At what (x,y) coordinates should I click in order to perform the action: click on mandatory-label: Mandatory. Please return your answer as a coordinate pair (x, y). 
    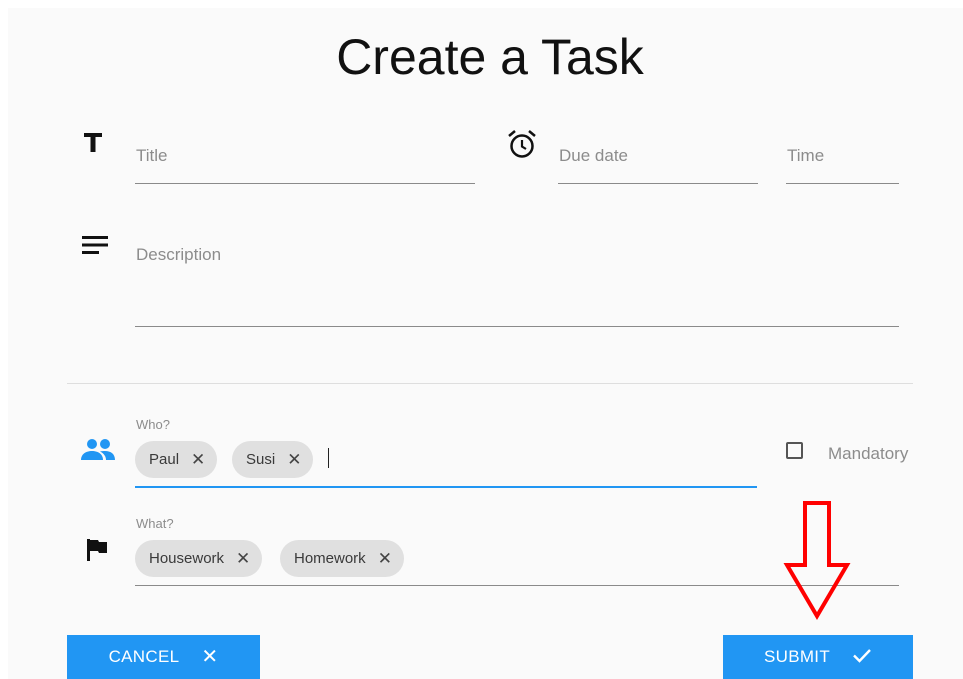
    Looking at the image, I should click on (868, 453).